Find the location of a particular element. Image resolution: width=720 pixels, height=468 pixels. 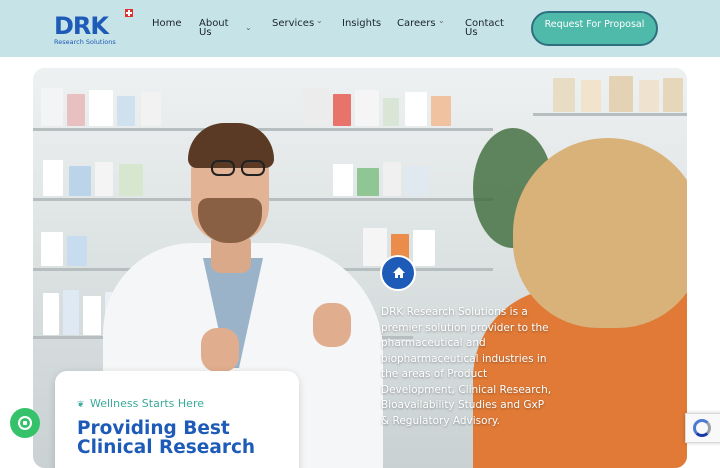

recaptcha-icon is located at coordinates (702, 428).